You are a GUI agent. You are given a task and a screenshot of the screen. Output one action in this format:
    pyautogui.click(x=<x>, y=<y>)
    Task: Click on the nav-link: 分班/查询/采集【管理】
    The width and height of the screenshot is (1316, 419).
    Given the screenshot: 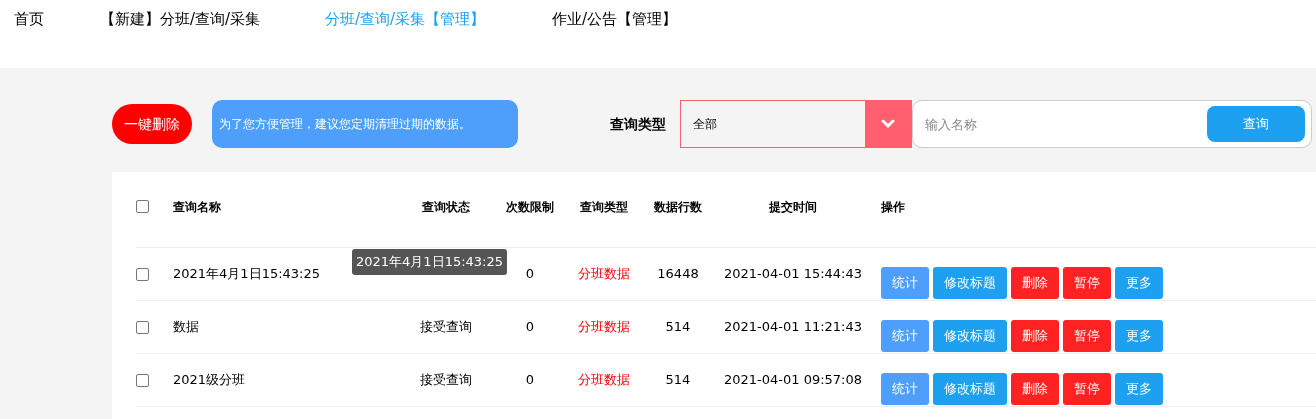 What is the action you would take?
    pyautogui.click(x=438, y=19)
    